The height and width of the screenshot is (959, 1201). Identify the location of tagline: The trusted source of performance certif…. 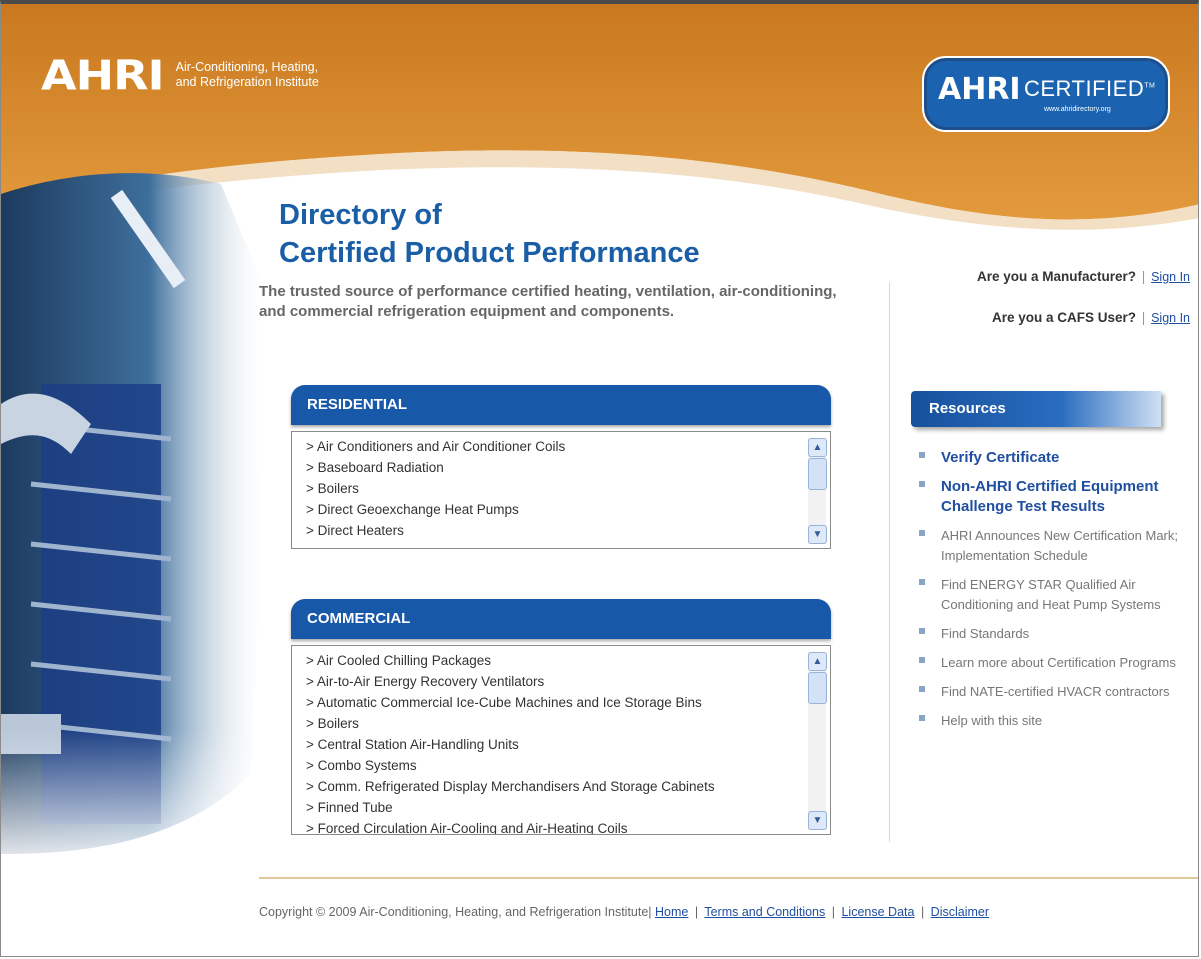
(548, 301).